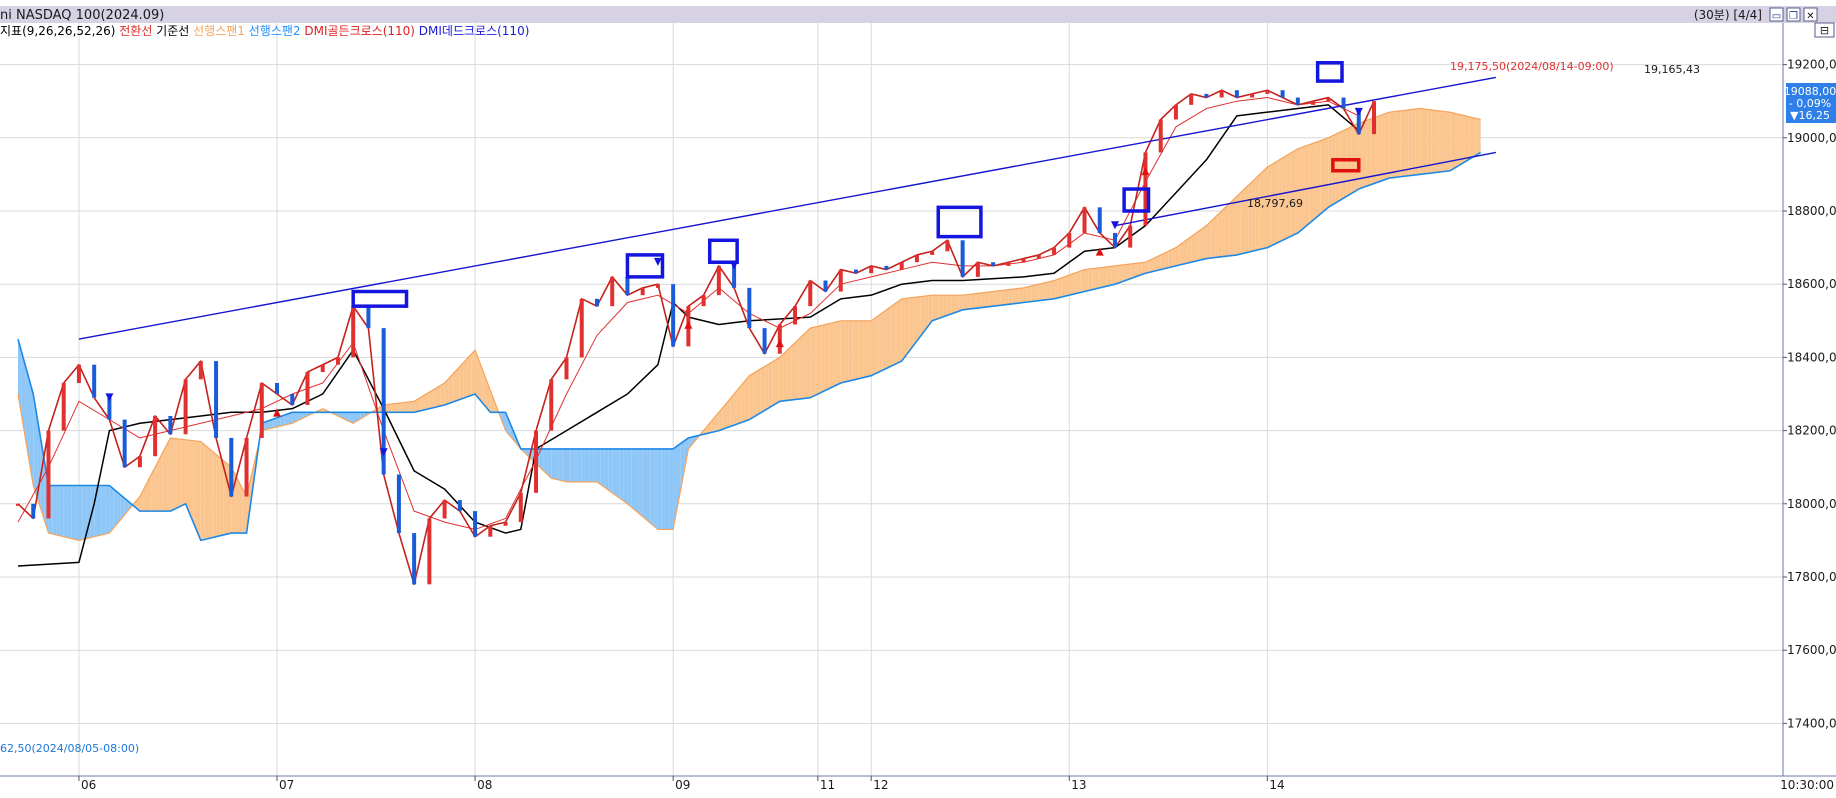  Describe the element at coordinates (57, 31) in the screenshot. I see `legend-item: 지표(9,26,26,52,26)` at that location.